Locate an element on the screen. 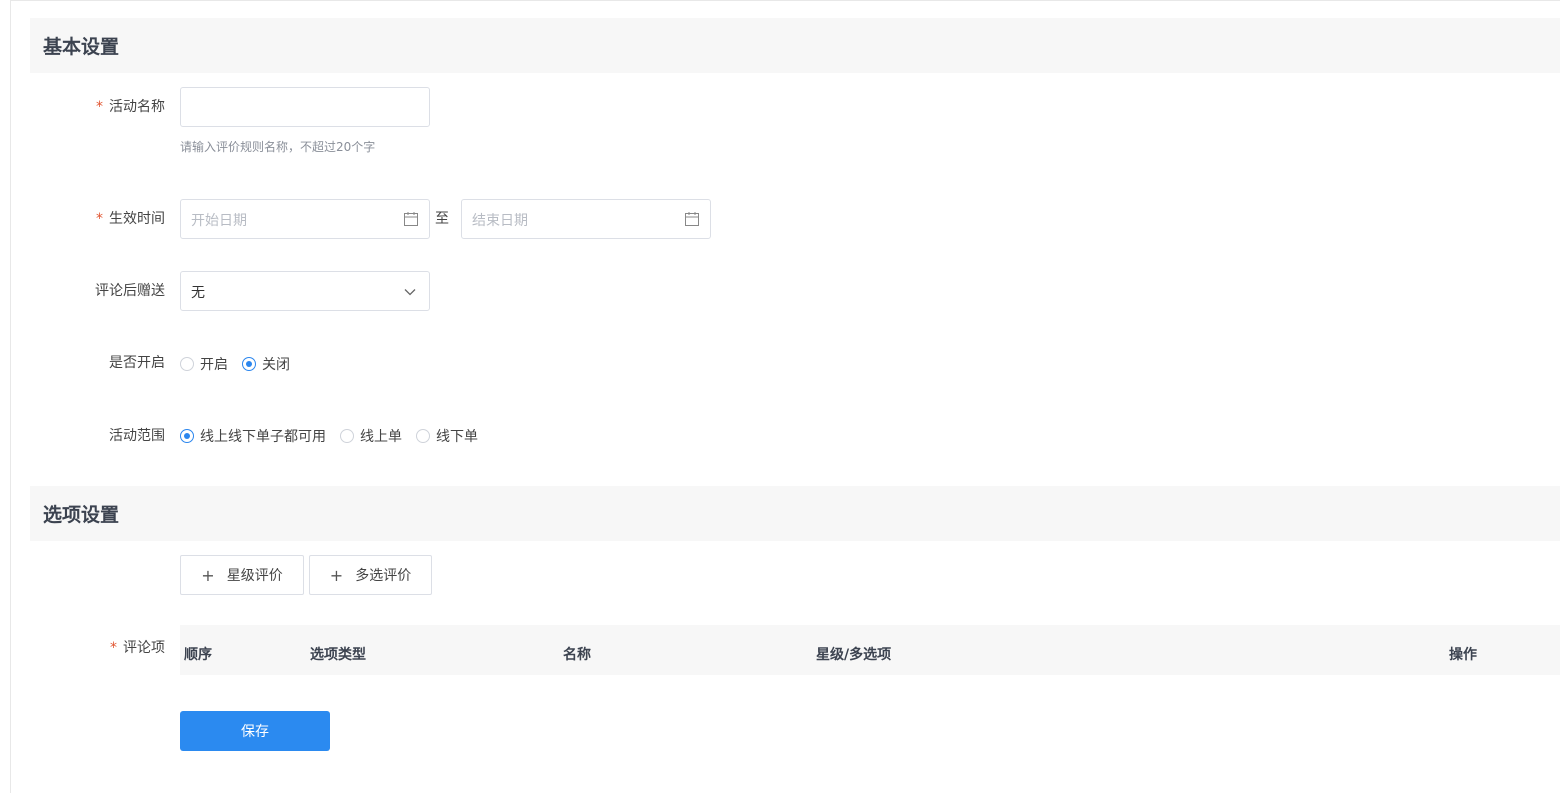 The width and height of the screenshot is (1560, 793). column-header-actions: 操作 is located at coordinates (1463, 655).